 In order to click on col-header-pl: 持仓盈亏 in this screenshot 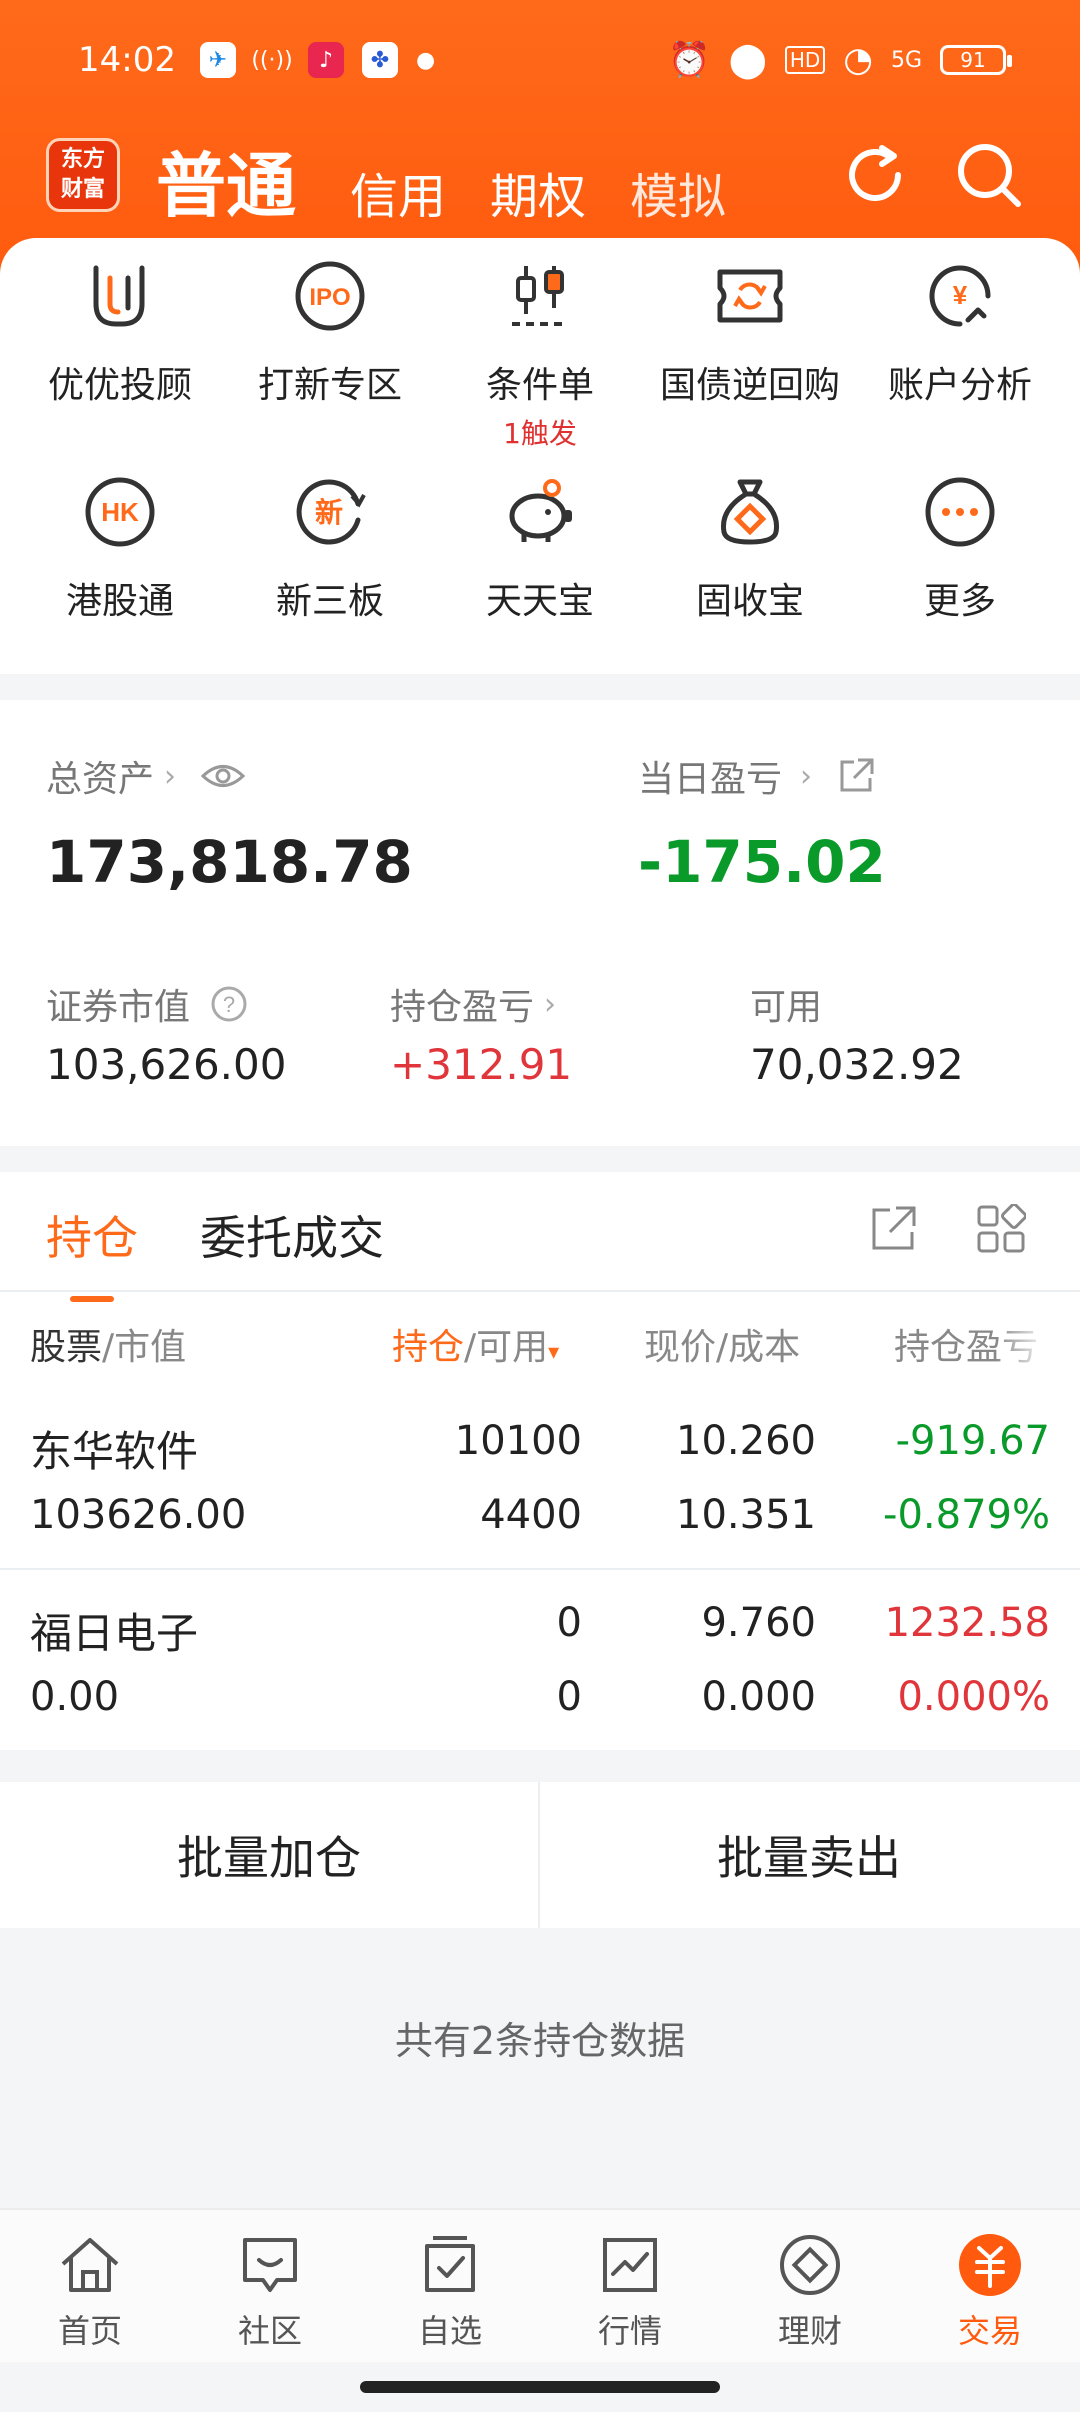, I will do `click(966, 1347)`.